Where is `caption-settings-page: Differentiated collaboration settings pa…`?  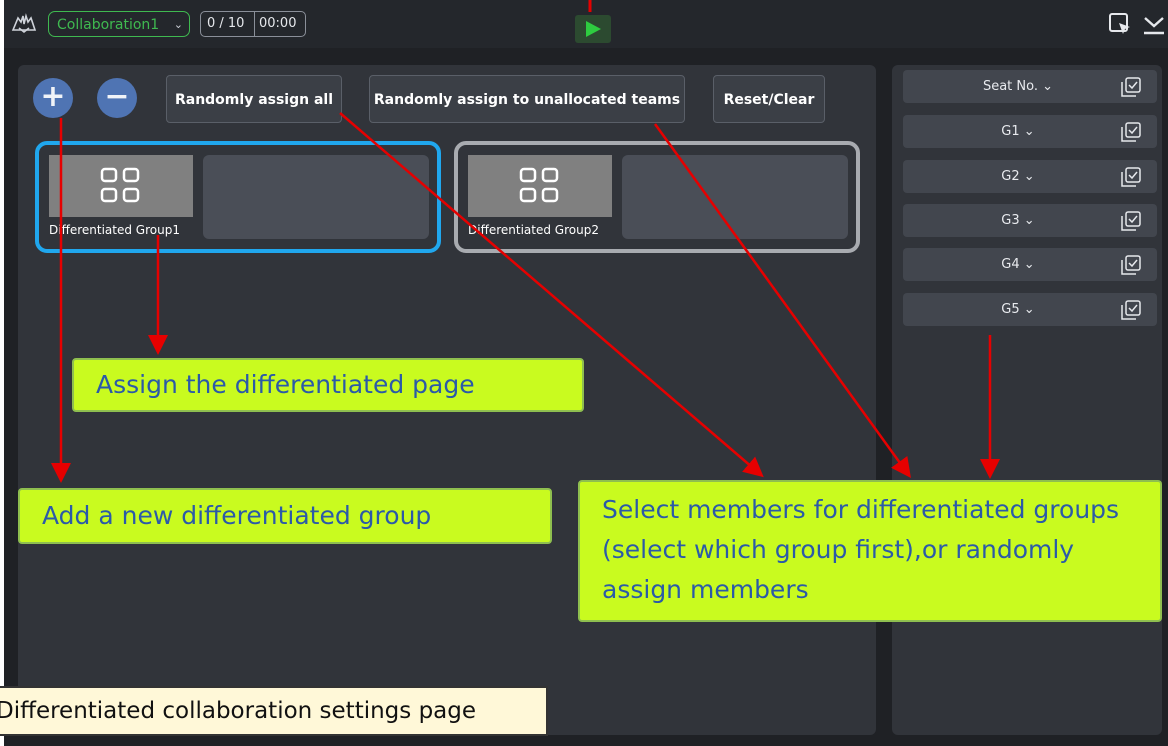 caption-settings-page: Differentiated collaboration settings pa… is located at coordinates (274, 711).